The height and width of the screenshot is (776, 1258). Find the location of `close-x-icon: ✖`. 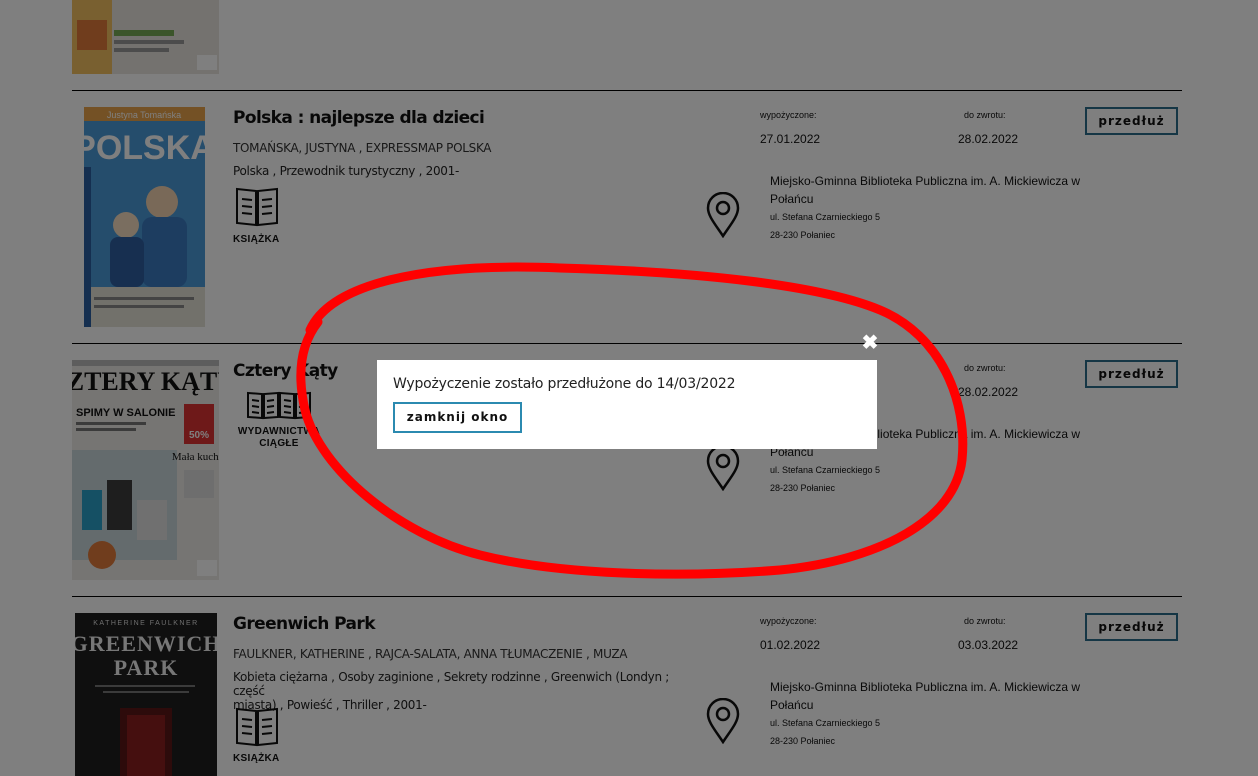

close-x-icon: ✖ is located at coordinates (870, 343).